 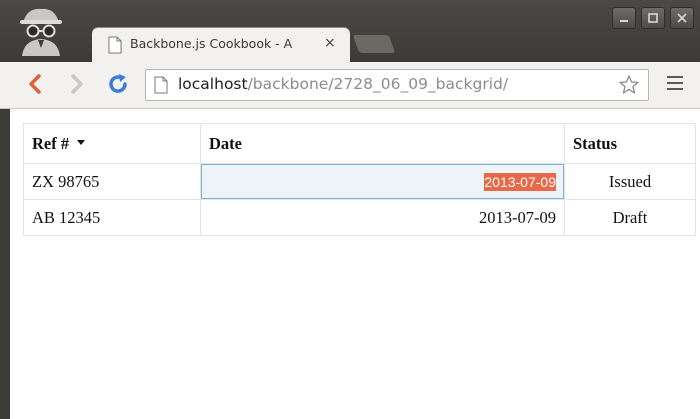 I want to click on tab-title-fade, so click(x=312, y=45).